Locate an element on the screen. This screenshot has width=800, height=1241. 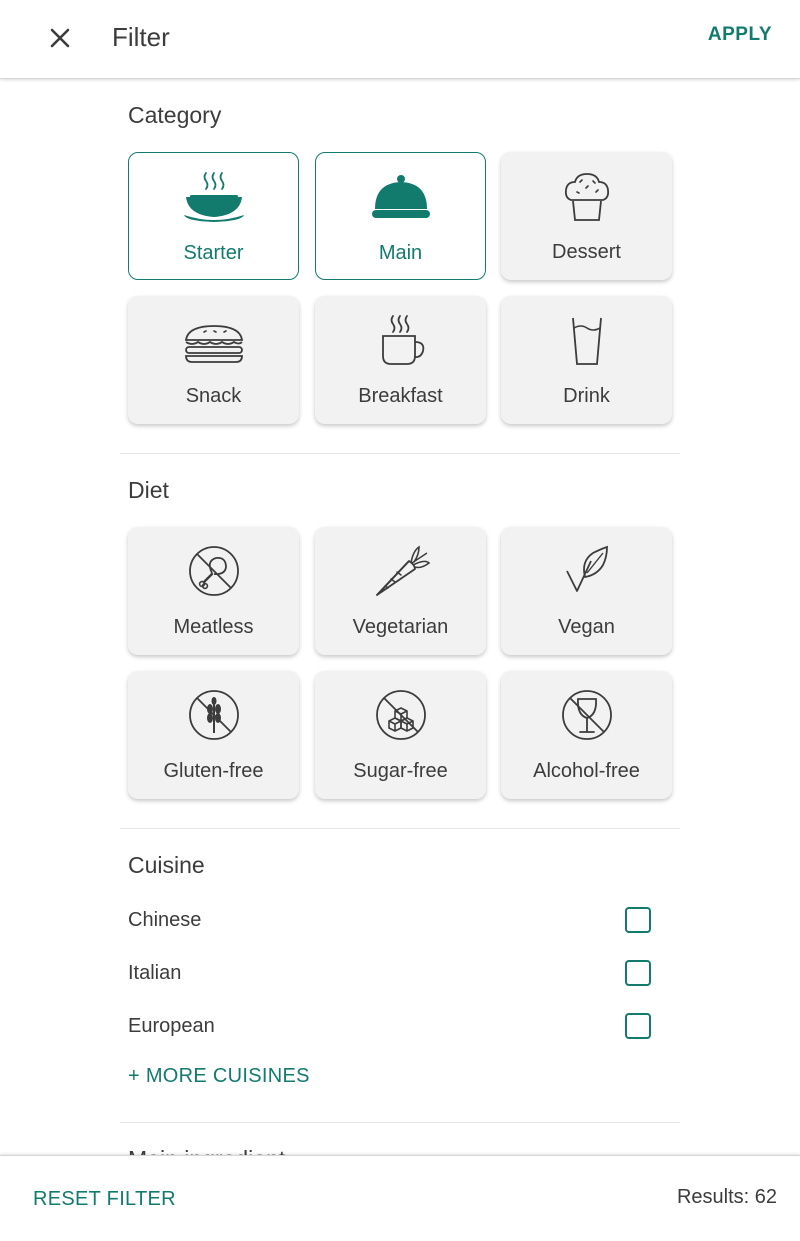
no-wheat-icon is located at coordinates (214, 715).